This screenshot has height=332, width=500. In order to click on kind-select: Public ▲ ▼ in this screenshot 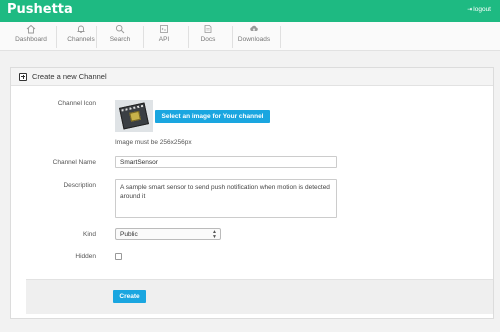, I will do `click(168, 234)`.